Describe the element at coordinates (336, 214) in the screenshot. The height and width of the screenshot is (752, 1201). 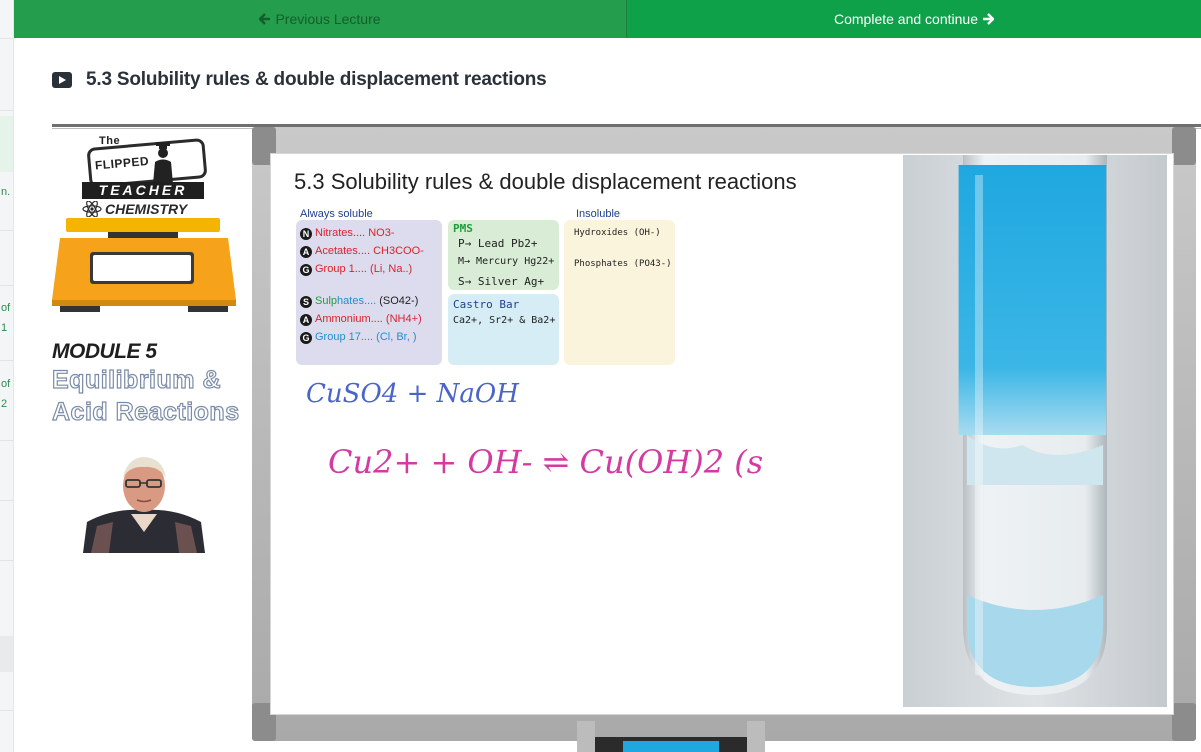
I see `always-soluble-header: Always soluble` at that location.